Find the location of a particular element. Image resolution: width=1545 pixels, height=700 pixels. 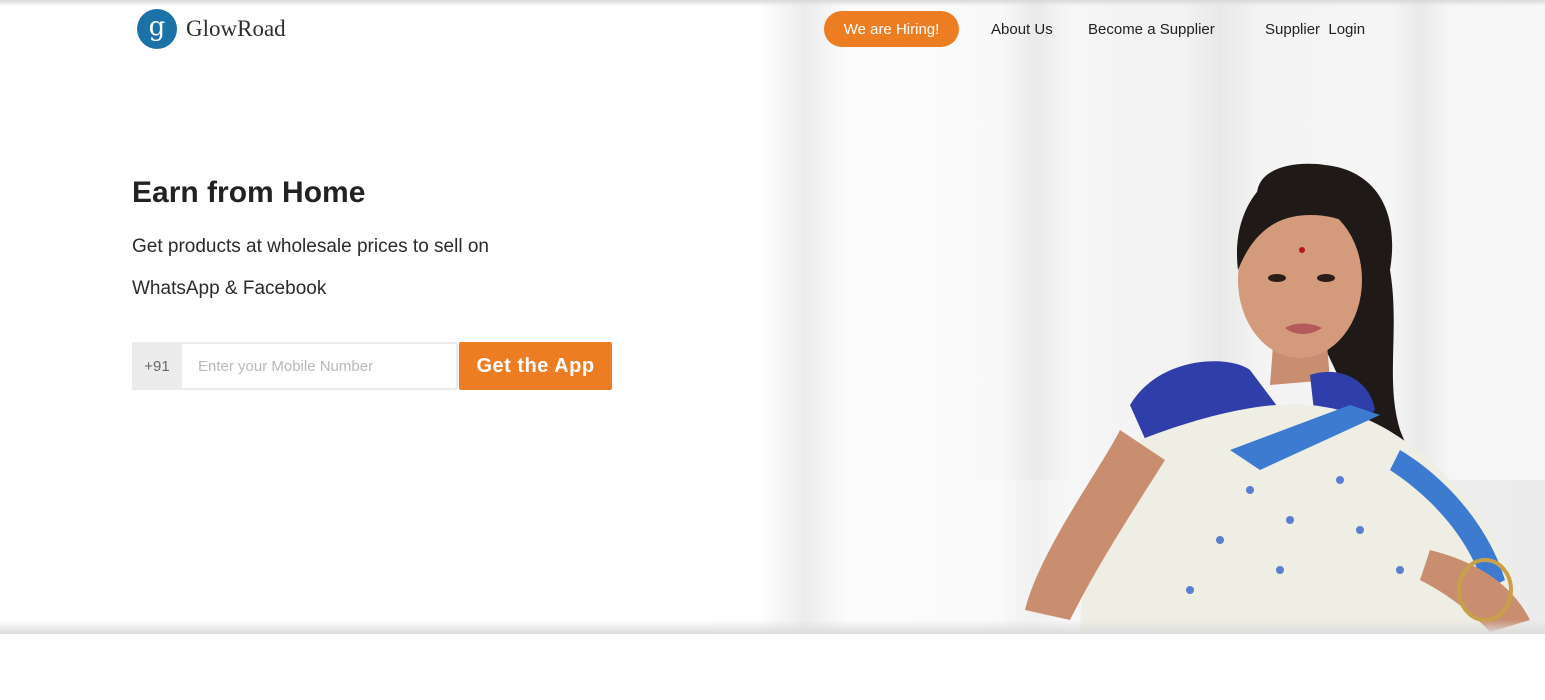

brand-name: GlowRoad is located at coordinates (236, 28).